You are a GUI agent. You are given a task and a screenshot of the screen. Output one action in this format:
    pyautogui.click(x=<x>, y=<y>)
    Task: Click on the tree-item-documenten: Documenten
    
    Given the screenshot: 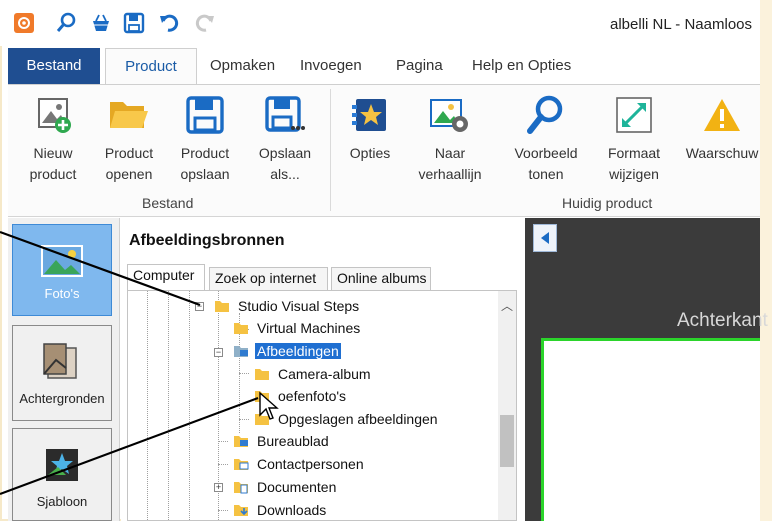 What is the action you would take?
    pyautogui.click(x=285, y=487)
    